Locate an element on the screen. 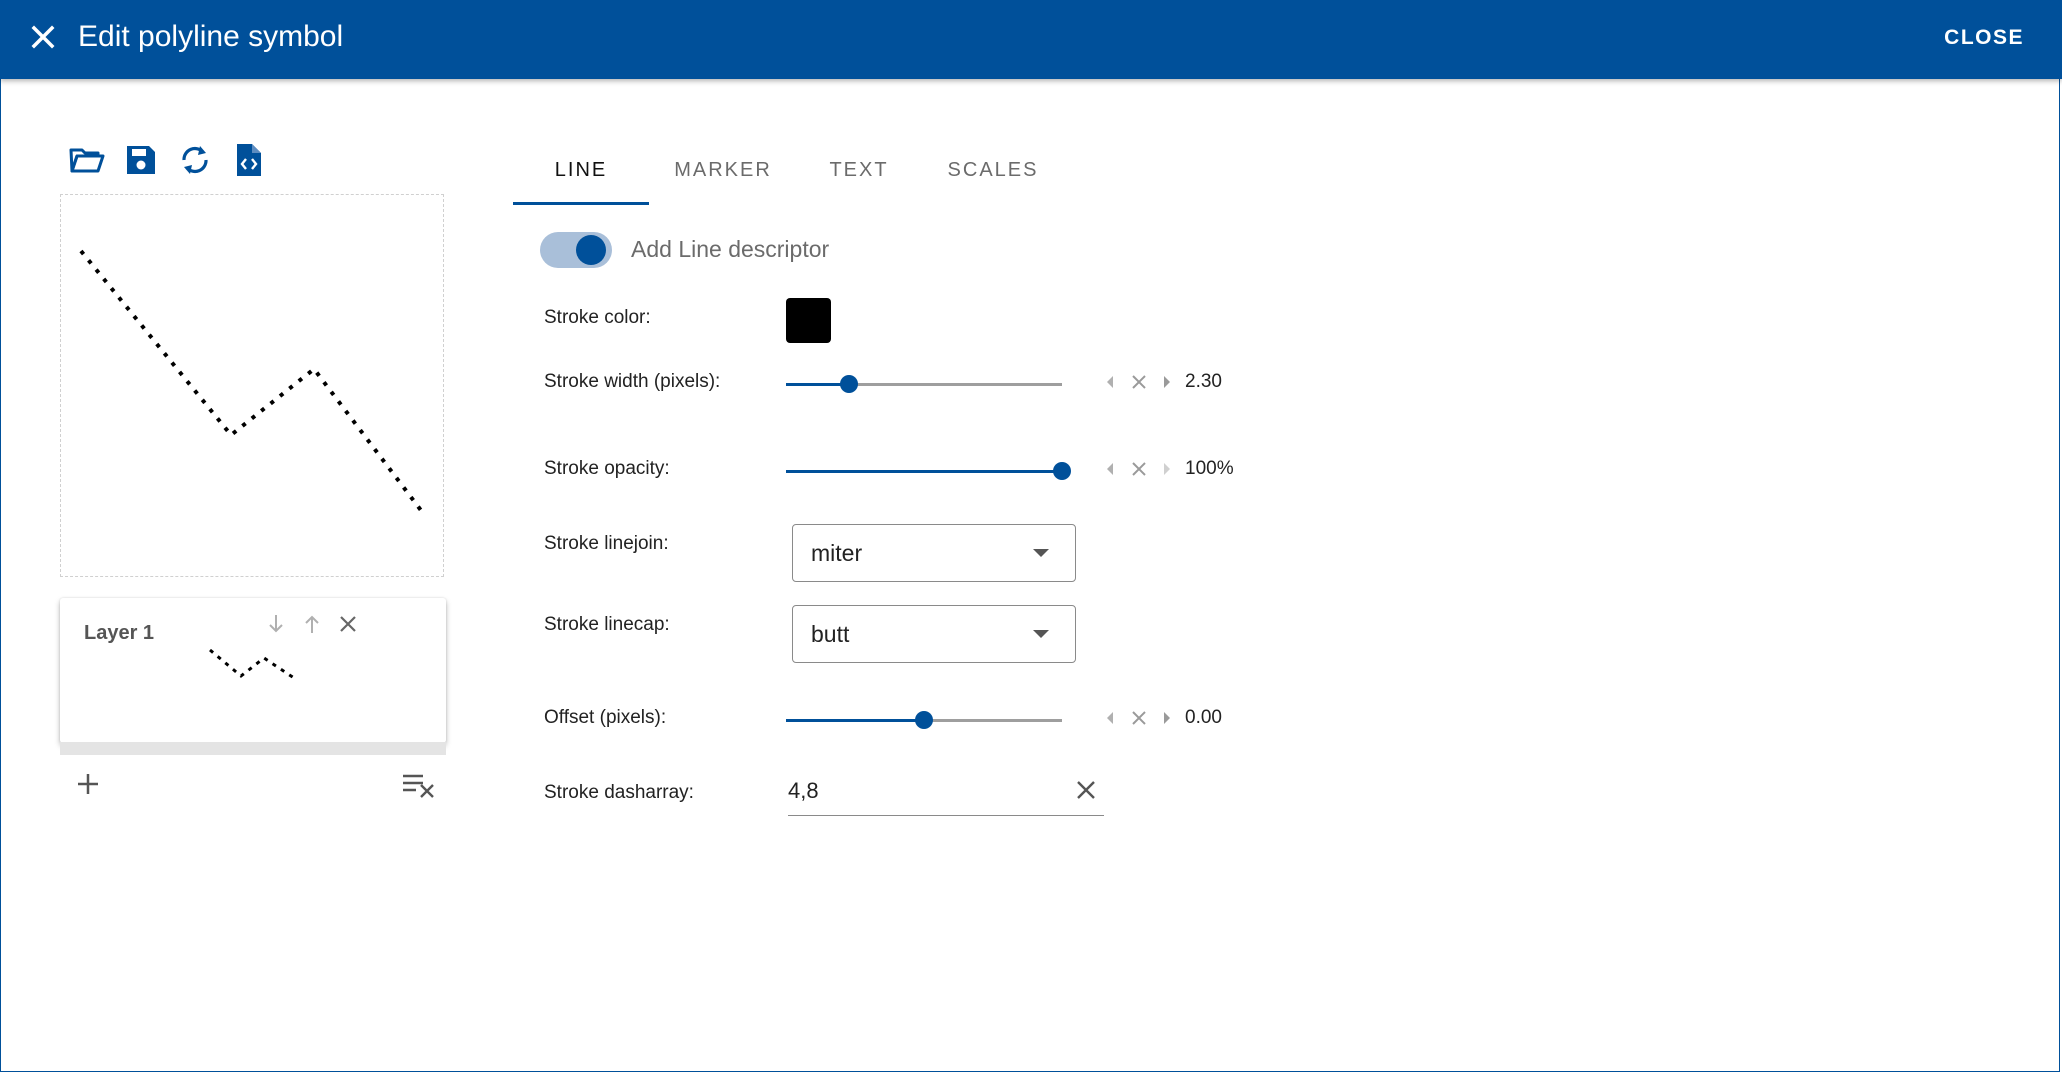  offset-label: Offset (pixels): is located at coordinates (605, 717).